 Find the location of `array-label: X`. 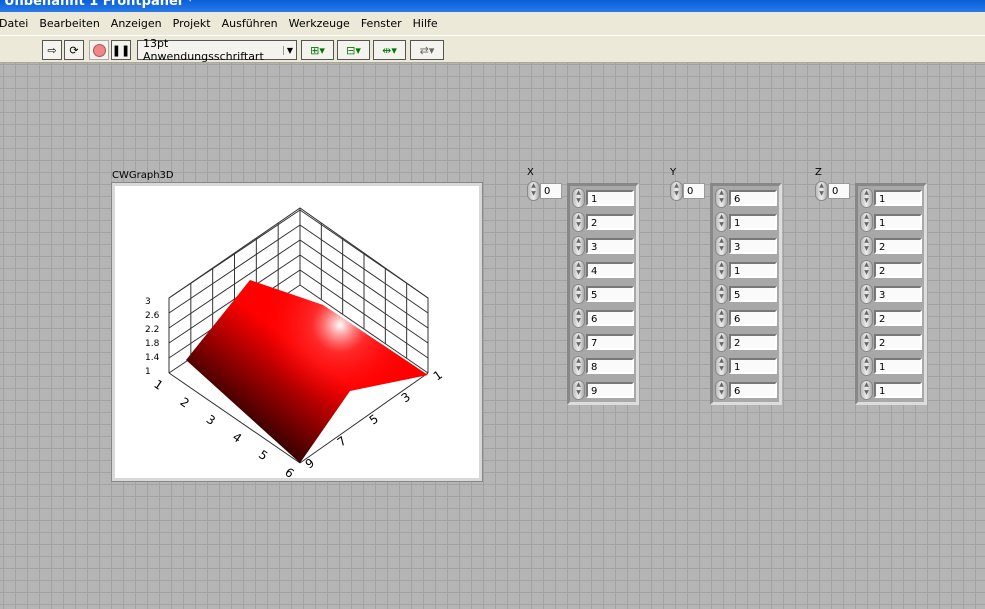

array-label: X is located at coordinates (530, 172).